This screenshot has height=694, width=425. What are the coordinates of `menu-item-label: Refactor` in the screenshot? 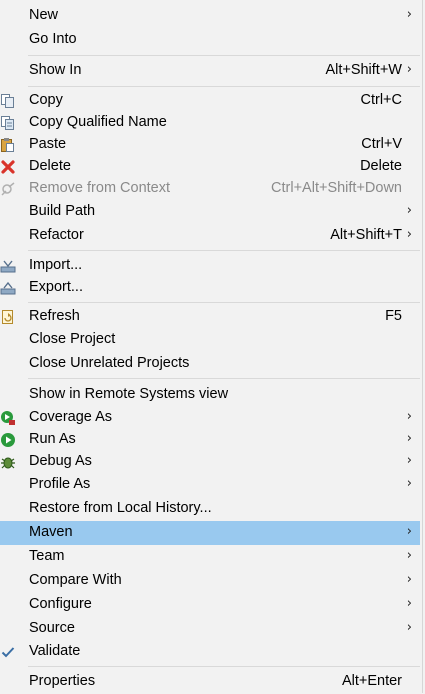 It's located at (56, 235).